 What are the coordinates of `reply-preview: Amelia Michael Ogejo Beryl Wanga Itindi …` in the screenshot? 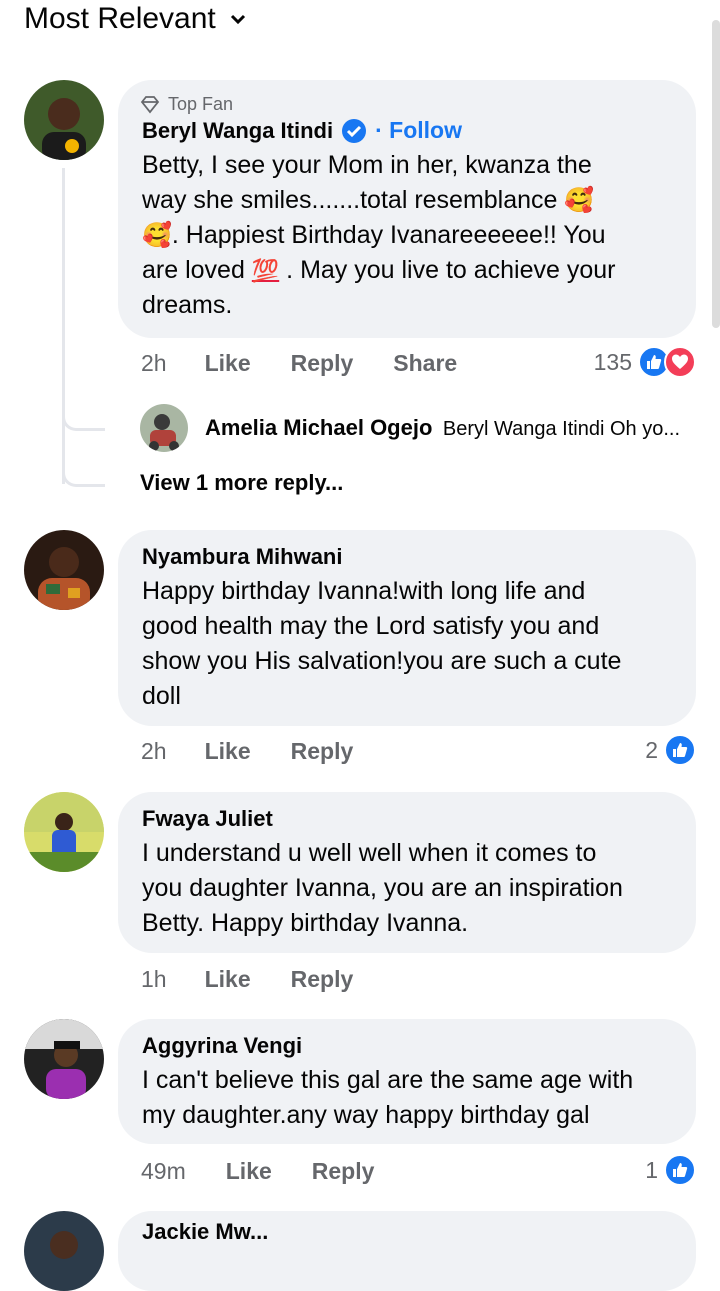 It's located at (452, 428).